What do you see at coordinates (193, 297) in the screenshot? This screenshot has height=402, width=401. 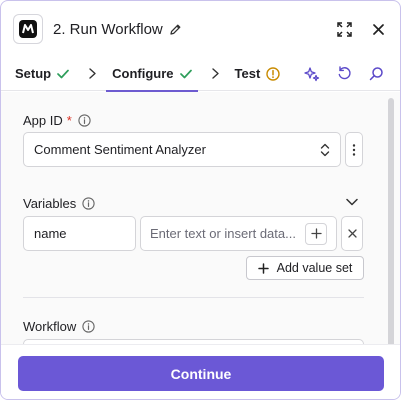 I see `divider` at bounding box center [193, 297].